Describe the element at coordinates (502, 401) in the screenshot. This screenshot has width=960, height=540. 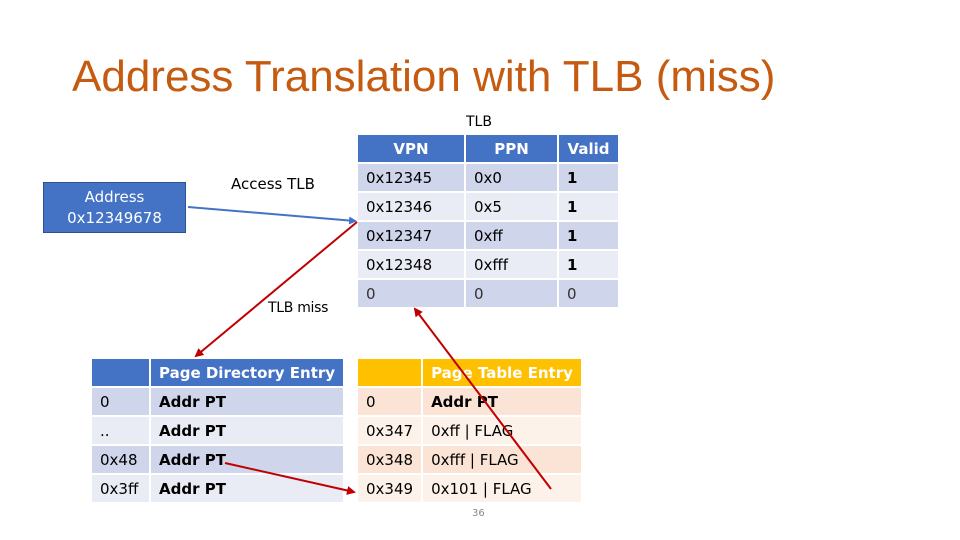
I see `pte-value: Addr PT` at that location.